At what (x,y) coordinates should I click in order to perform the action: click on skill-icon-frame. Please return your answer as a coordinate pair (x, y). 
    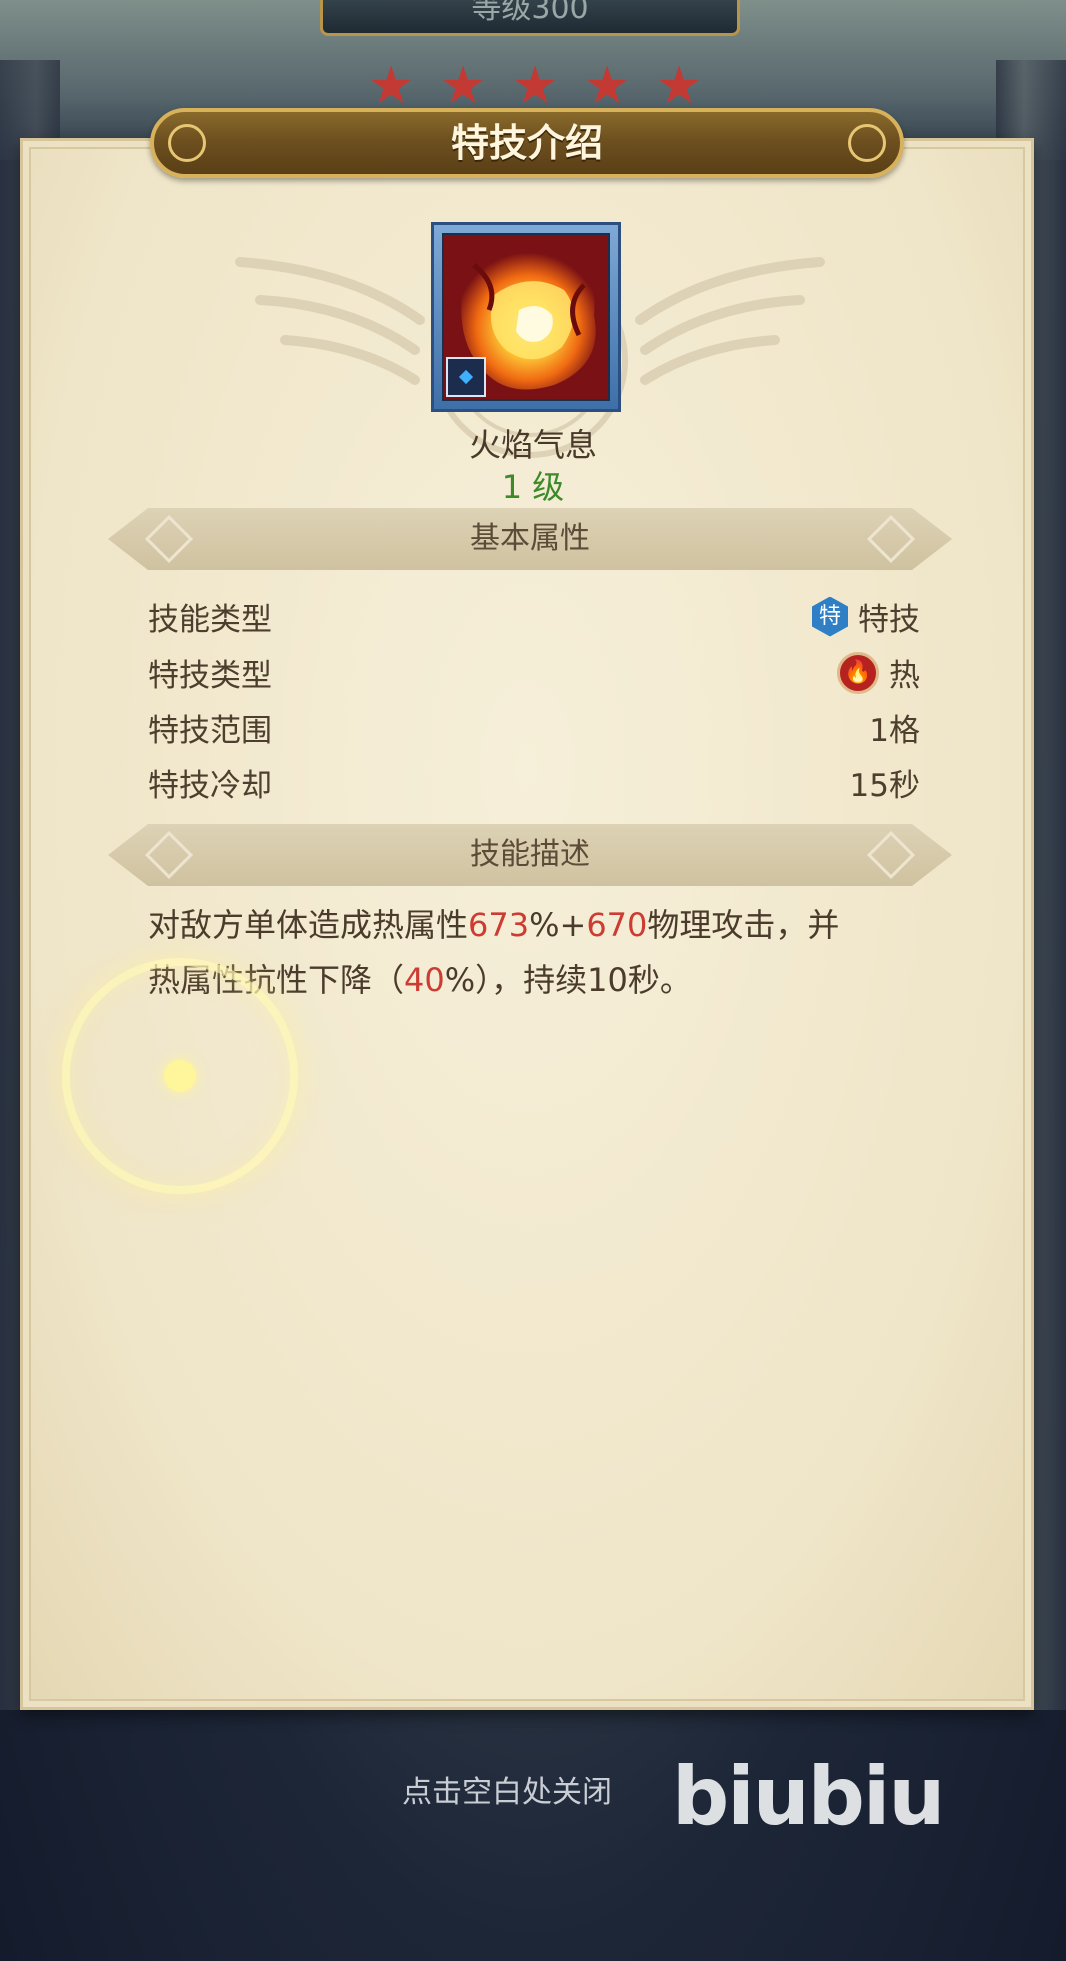
    Looking at the image, I should click on (526, 317).